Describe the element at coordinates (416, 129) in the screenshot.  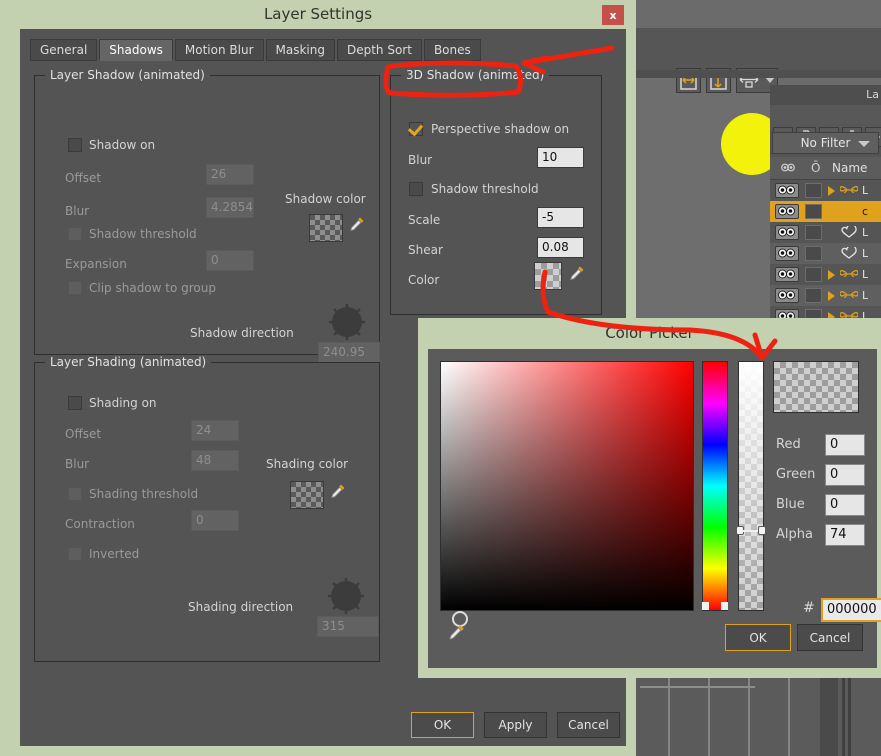
I see `perspective-shadow-checkbox` at that location.